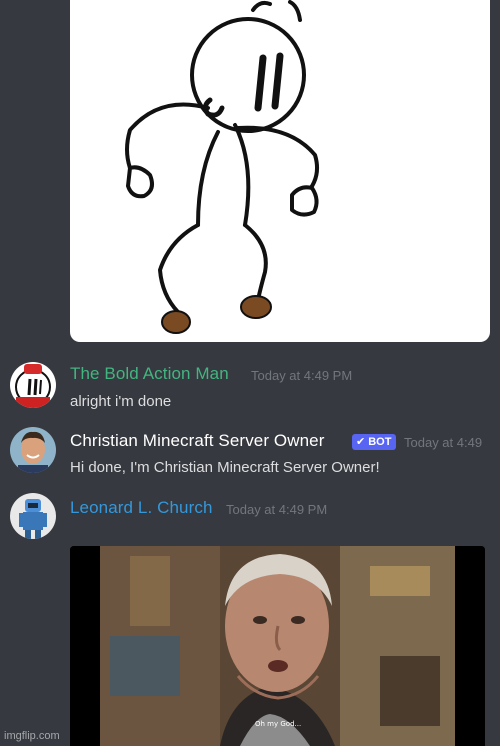  I want to click on bot-badge: ✔ BOT, so click(374, 442).